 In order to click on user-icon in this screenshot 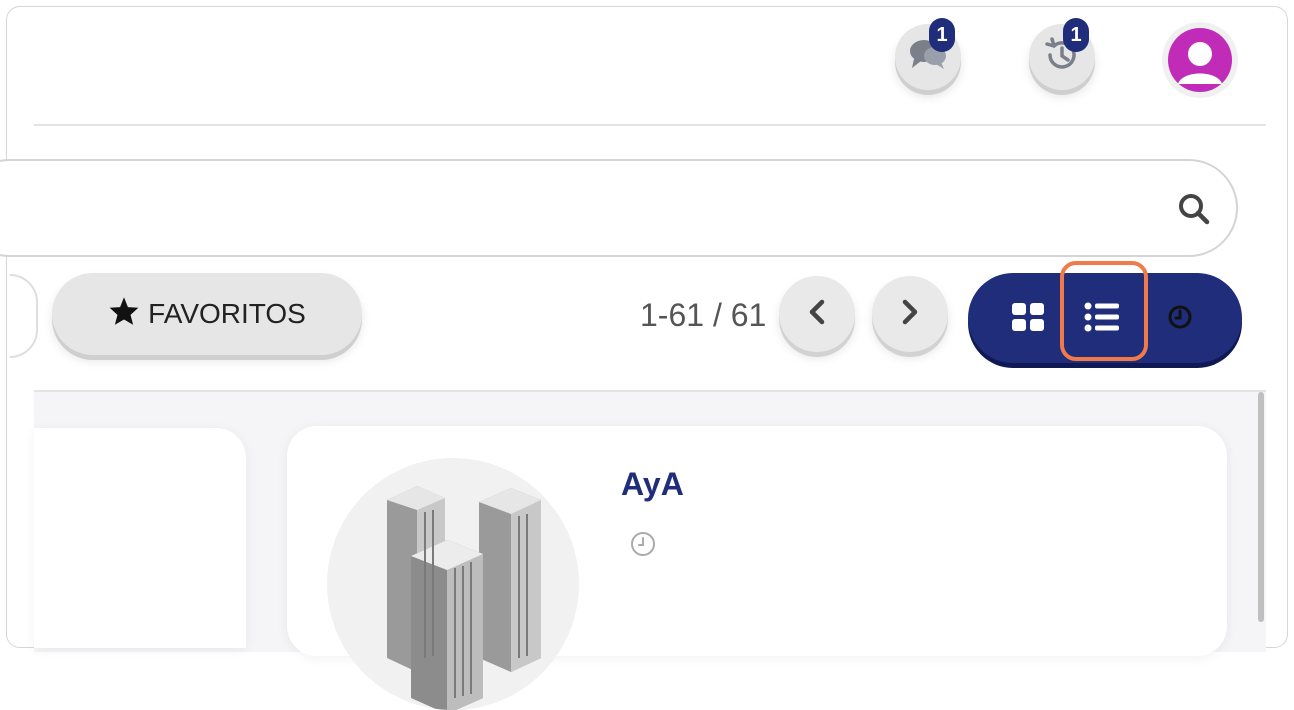, I will do `click(1200, 60)`.